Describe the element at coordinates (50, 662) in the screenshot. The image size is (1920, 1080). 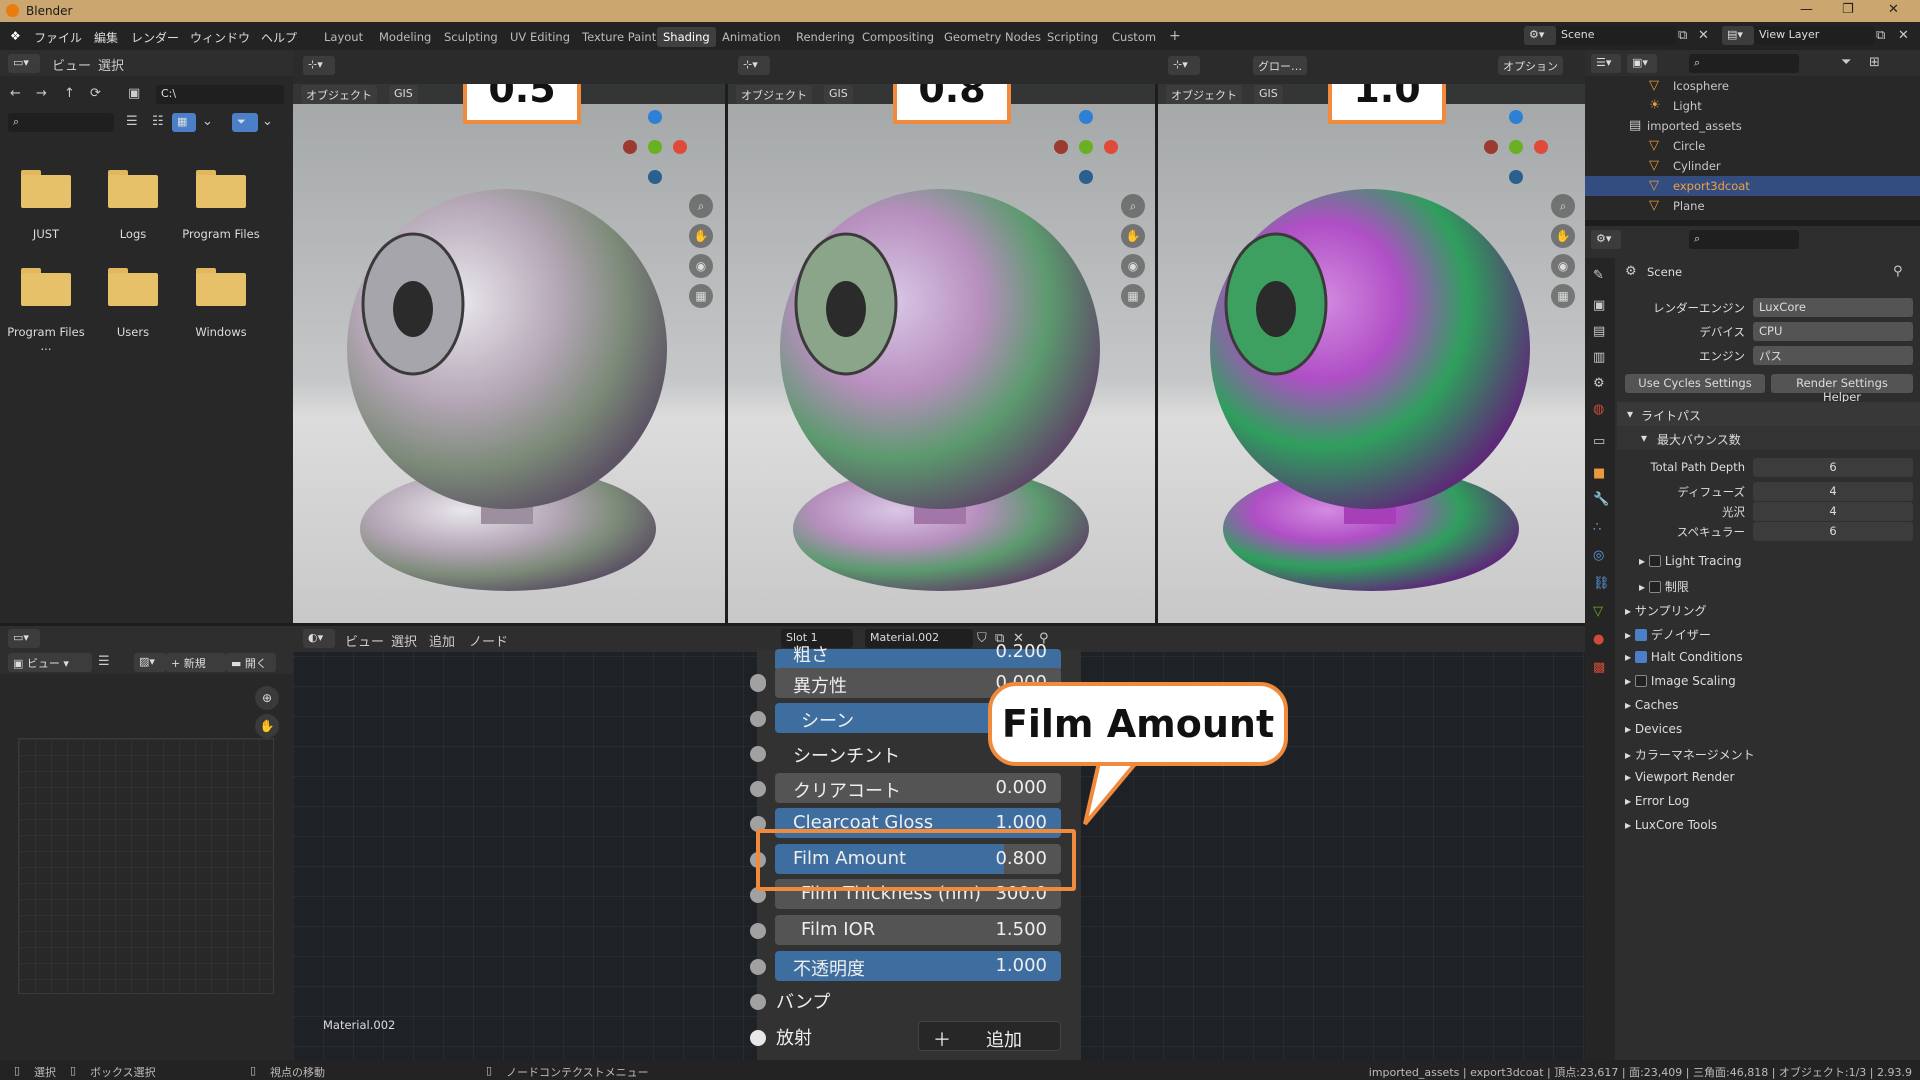
I see `ie-view-menu: ▣ ビュー ▾` at that location.